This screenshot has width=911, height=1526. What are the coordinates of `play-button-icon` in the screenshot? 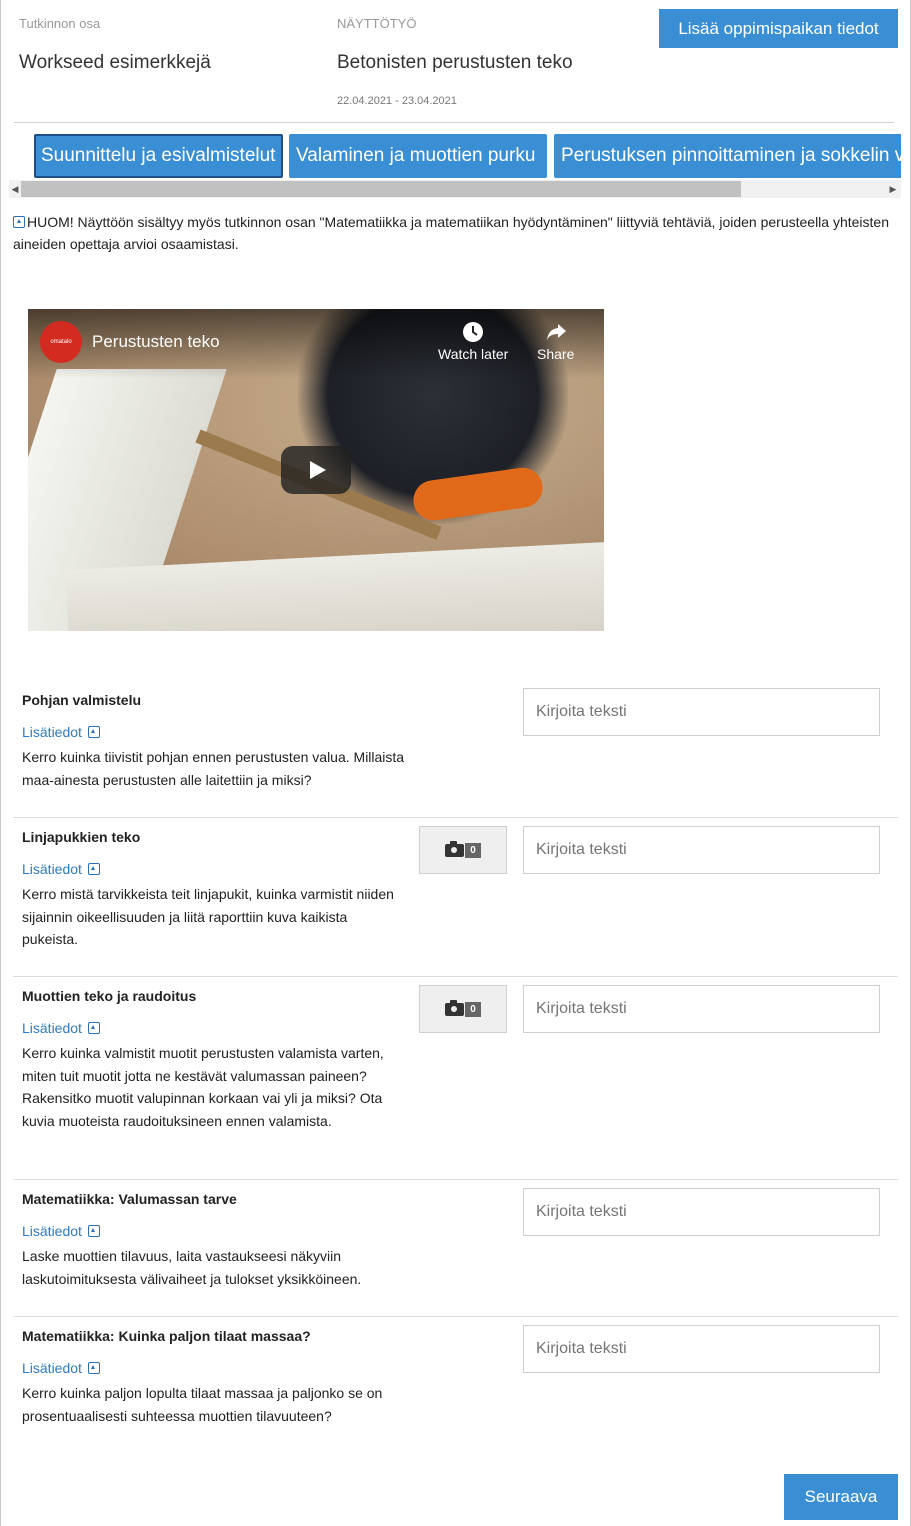 It's located at (316, 470).